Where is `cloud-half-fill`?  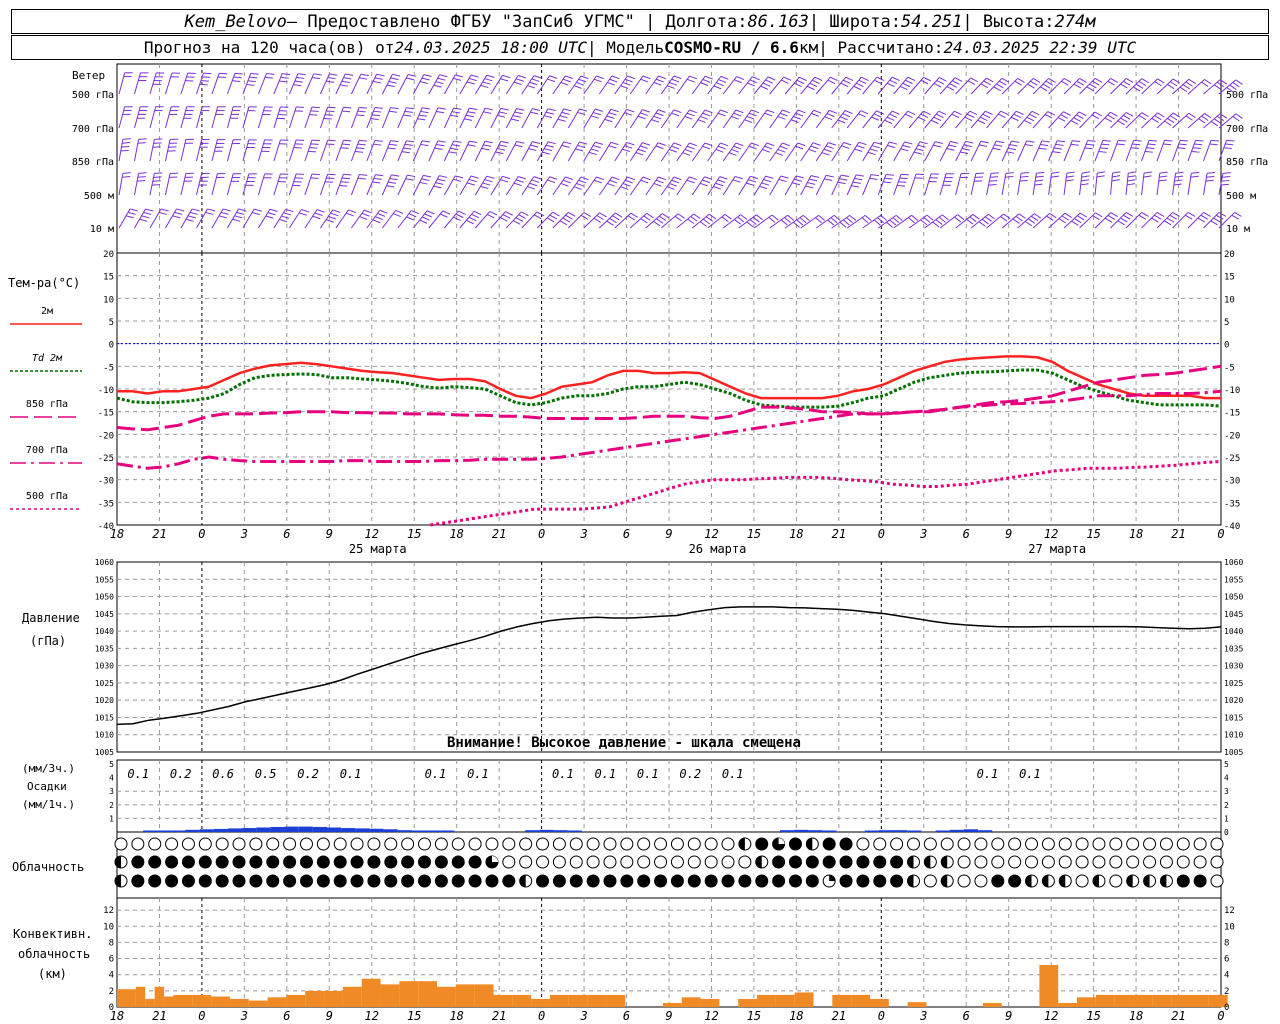 cloud-half-fill is located at coordinates (741, 844).